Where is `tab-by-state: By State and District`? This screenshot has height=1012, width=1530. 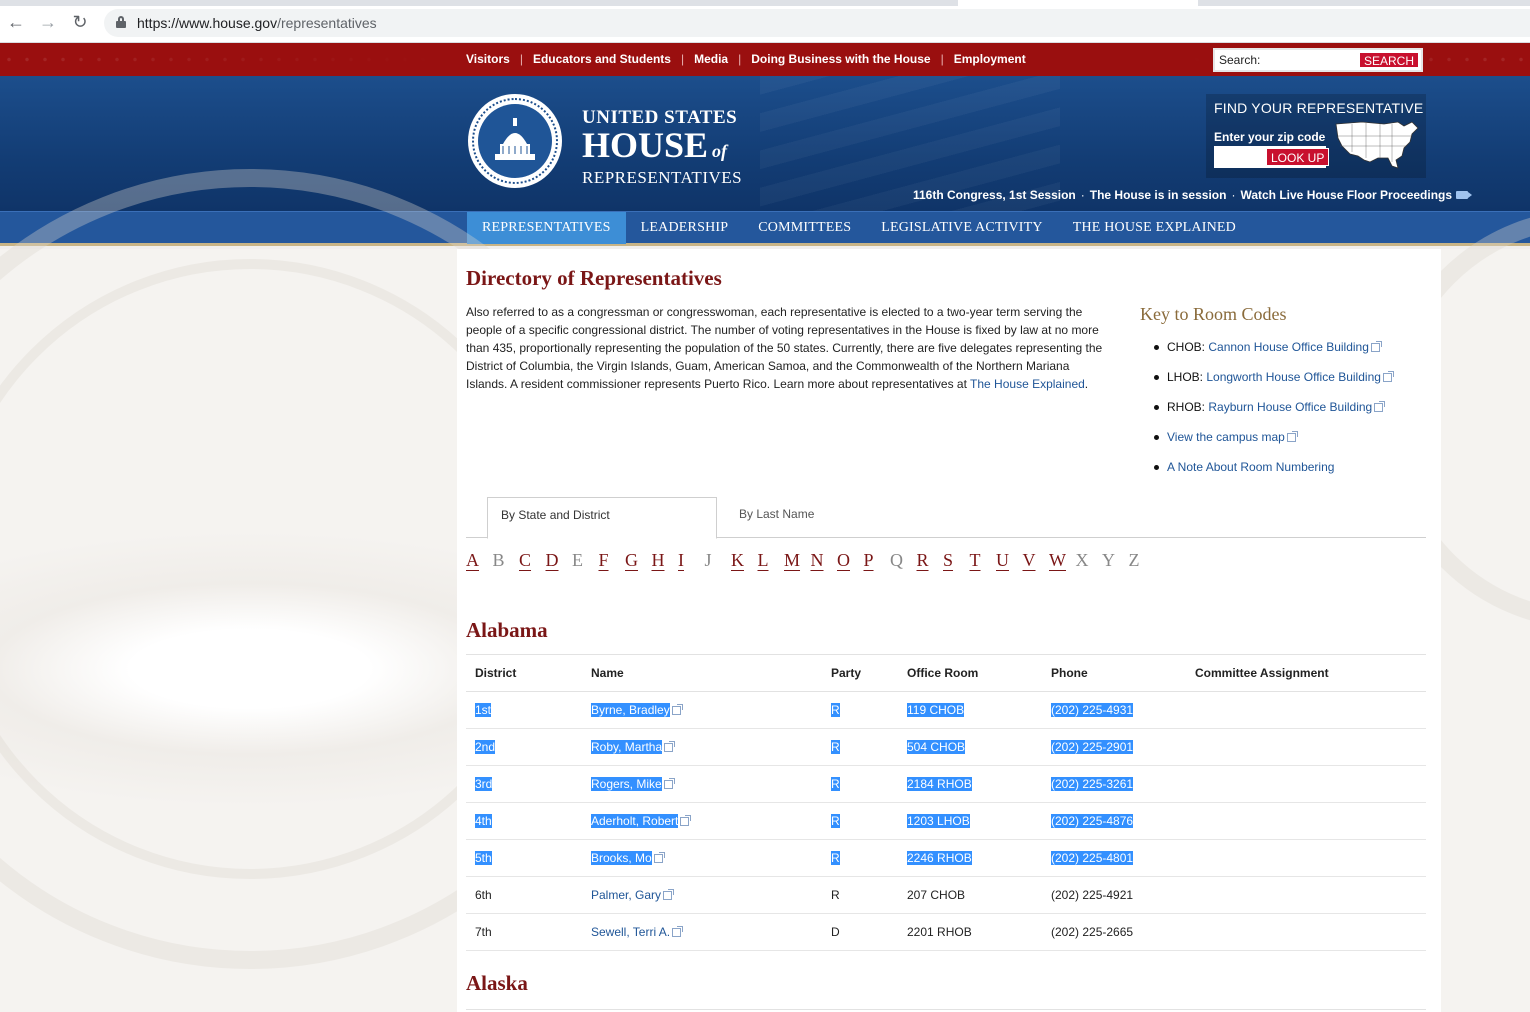 tab-by-state: By State and District is located at coordinates (602, 518).